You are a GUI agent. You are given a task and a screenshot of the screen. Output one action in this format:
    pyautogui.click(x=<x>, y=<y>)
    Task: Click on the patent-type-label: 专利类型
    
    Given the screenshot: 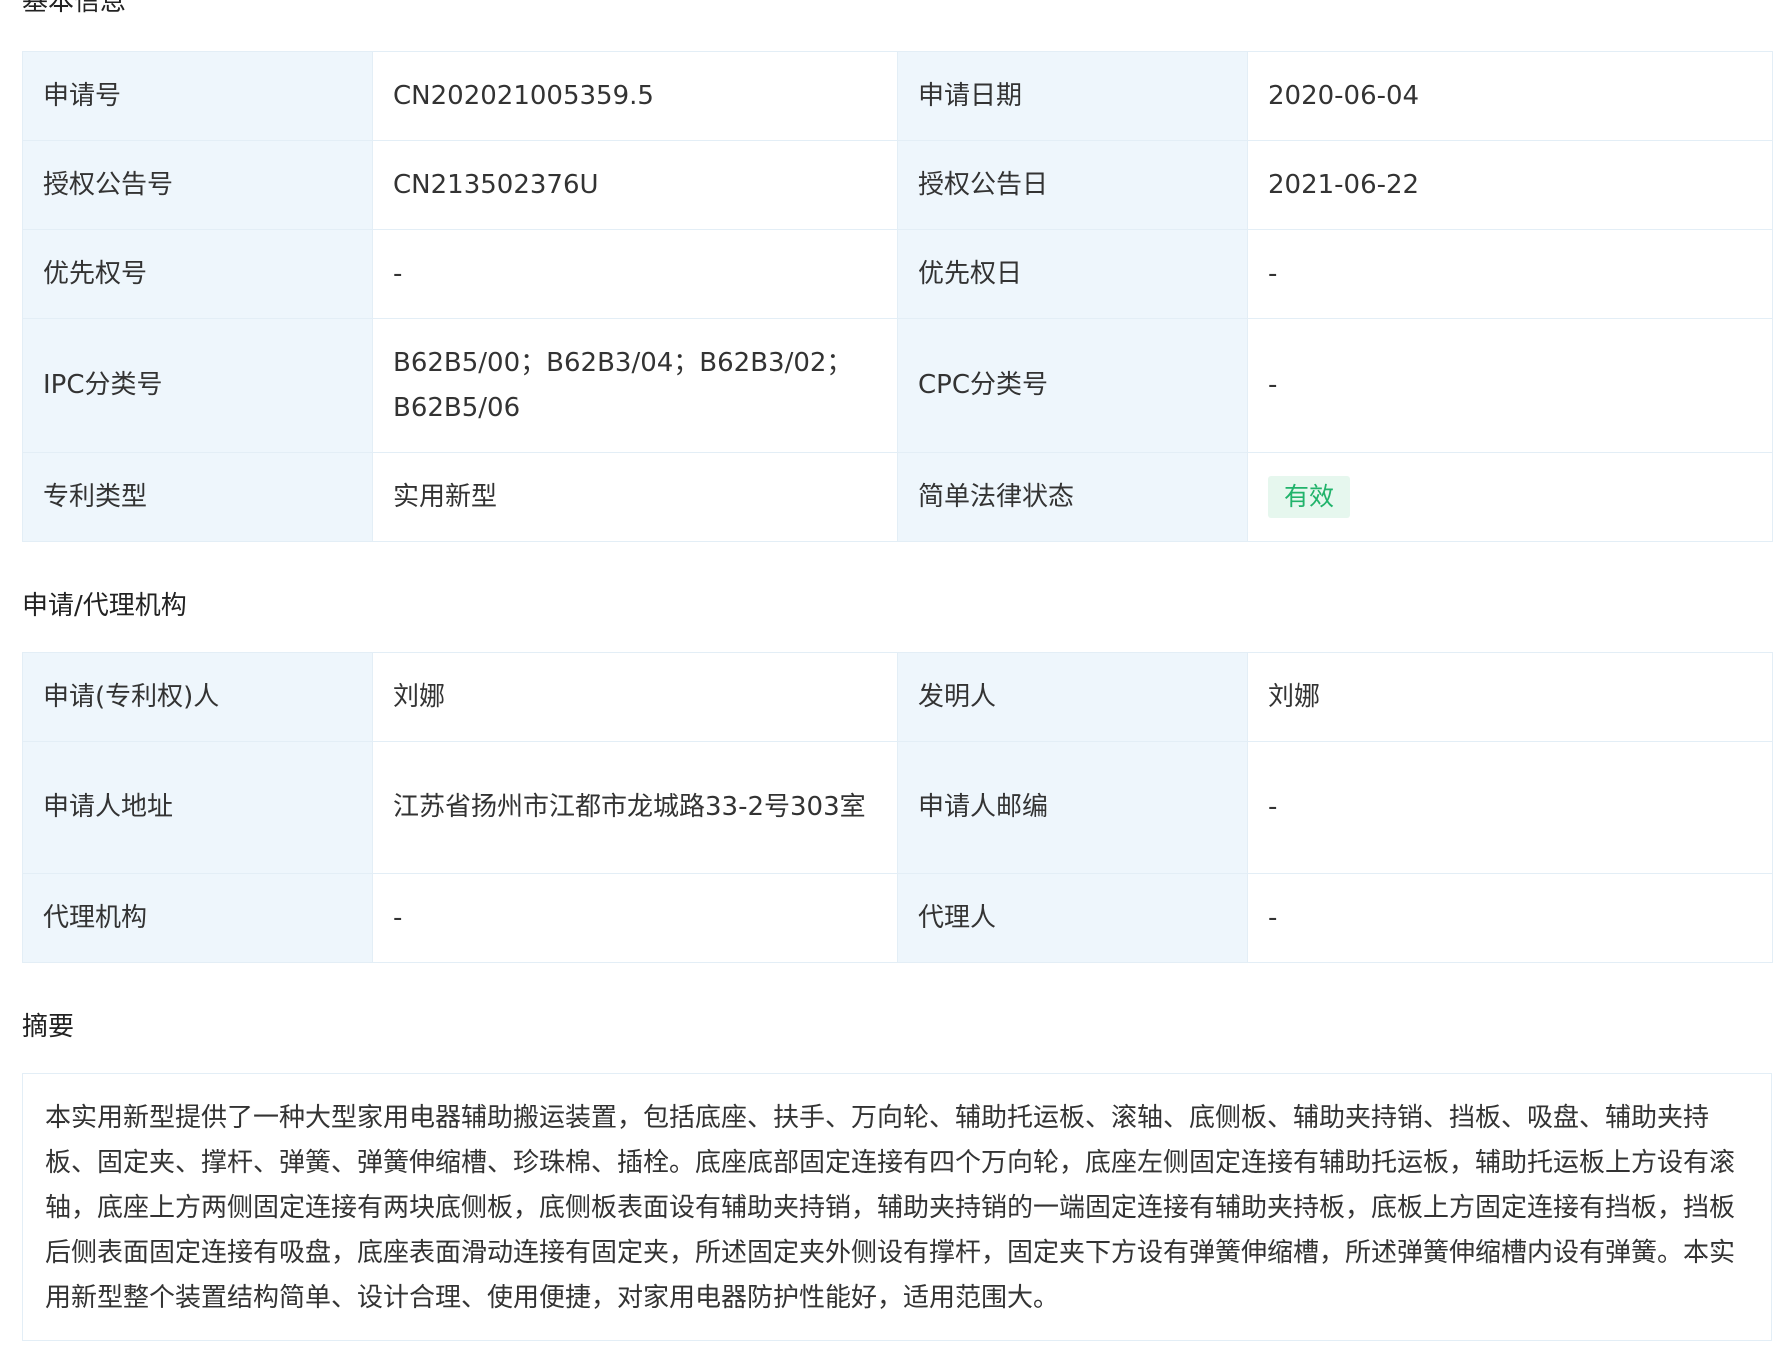 What is the action you would take?
    pyautogui.click(x=197, y=497)
    